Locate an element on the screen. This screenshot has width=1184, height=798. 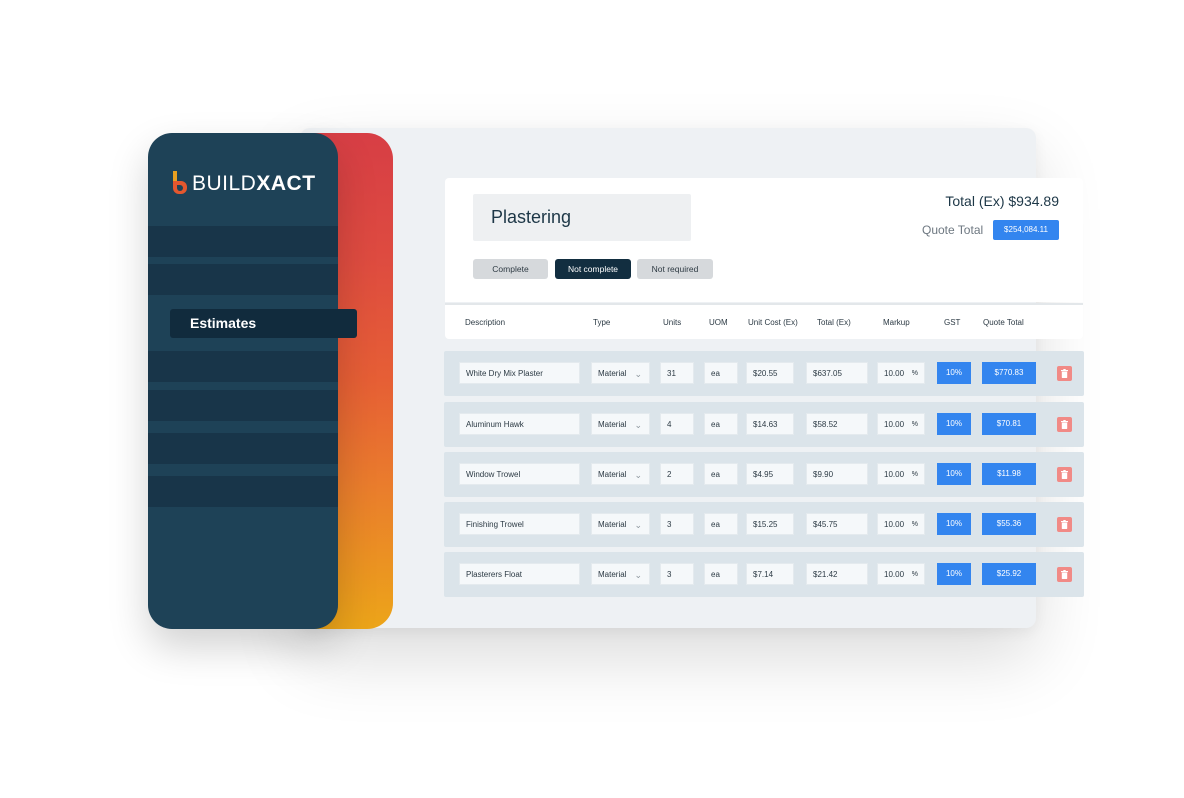
total-ex-field: $637.05 is located at coordinates (837, 373).